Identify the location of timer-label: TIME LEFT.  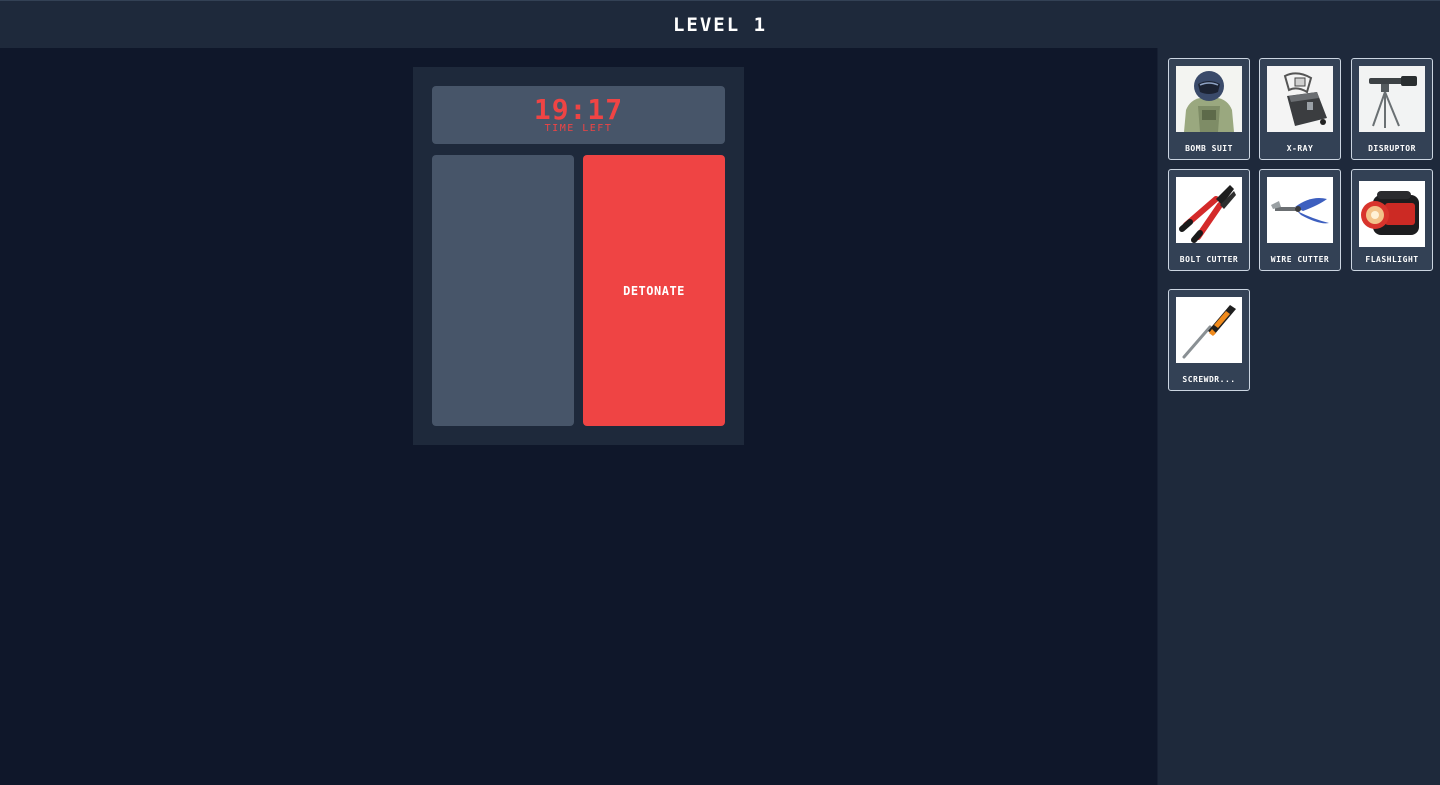
(578, 128).